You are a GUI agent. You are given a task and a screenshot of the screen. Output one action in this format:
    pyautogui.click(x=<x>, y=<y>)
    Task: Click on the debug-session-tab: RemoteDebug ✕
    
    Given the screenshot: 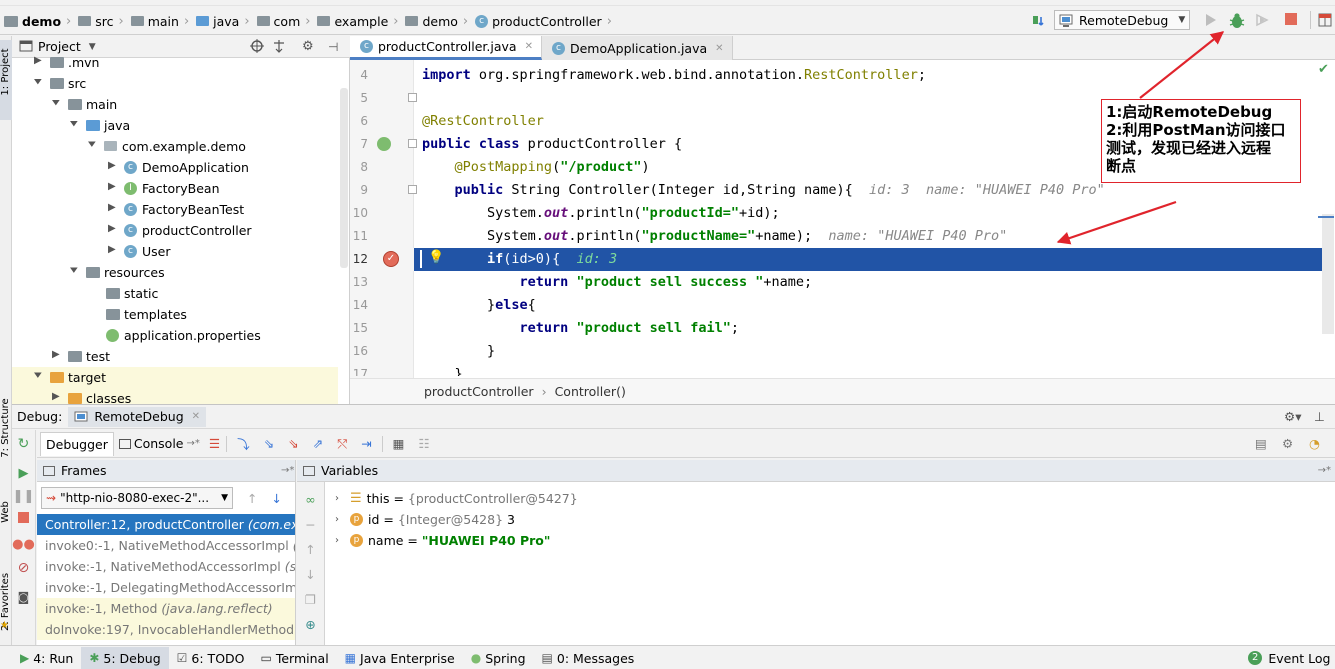 What is the action you would take?
    pyautogui.click(x=137, y=416)
    